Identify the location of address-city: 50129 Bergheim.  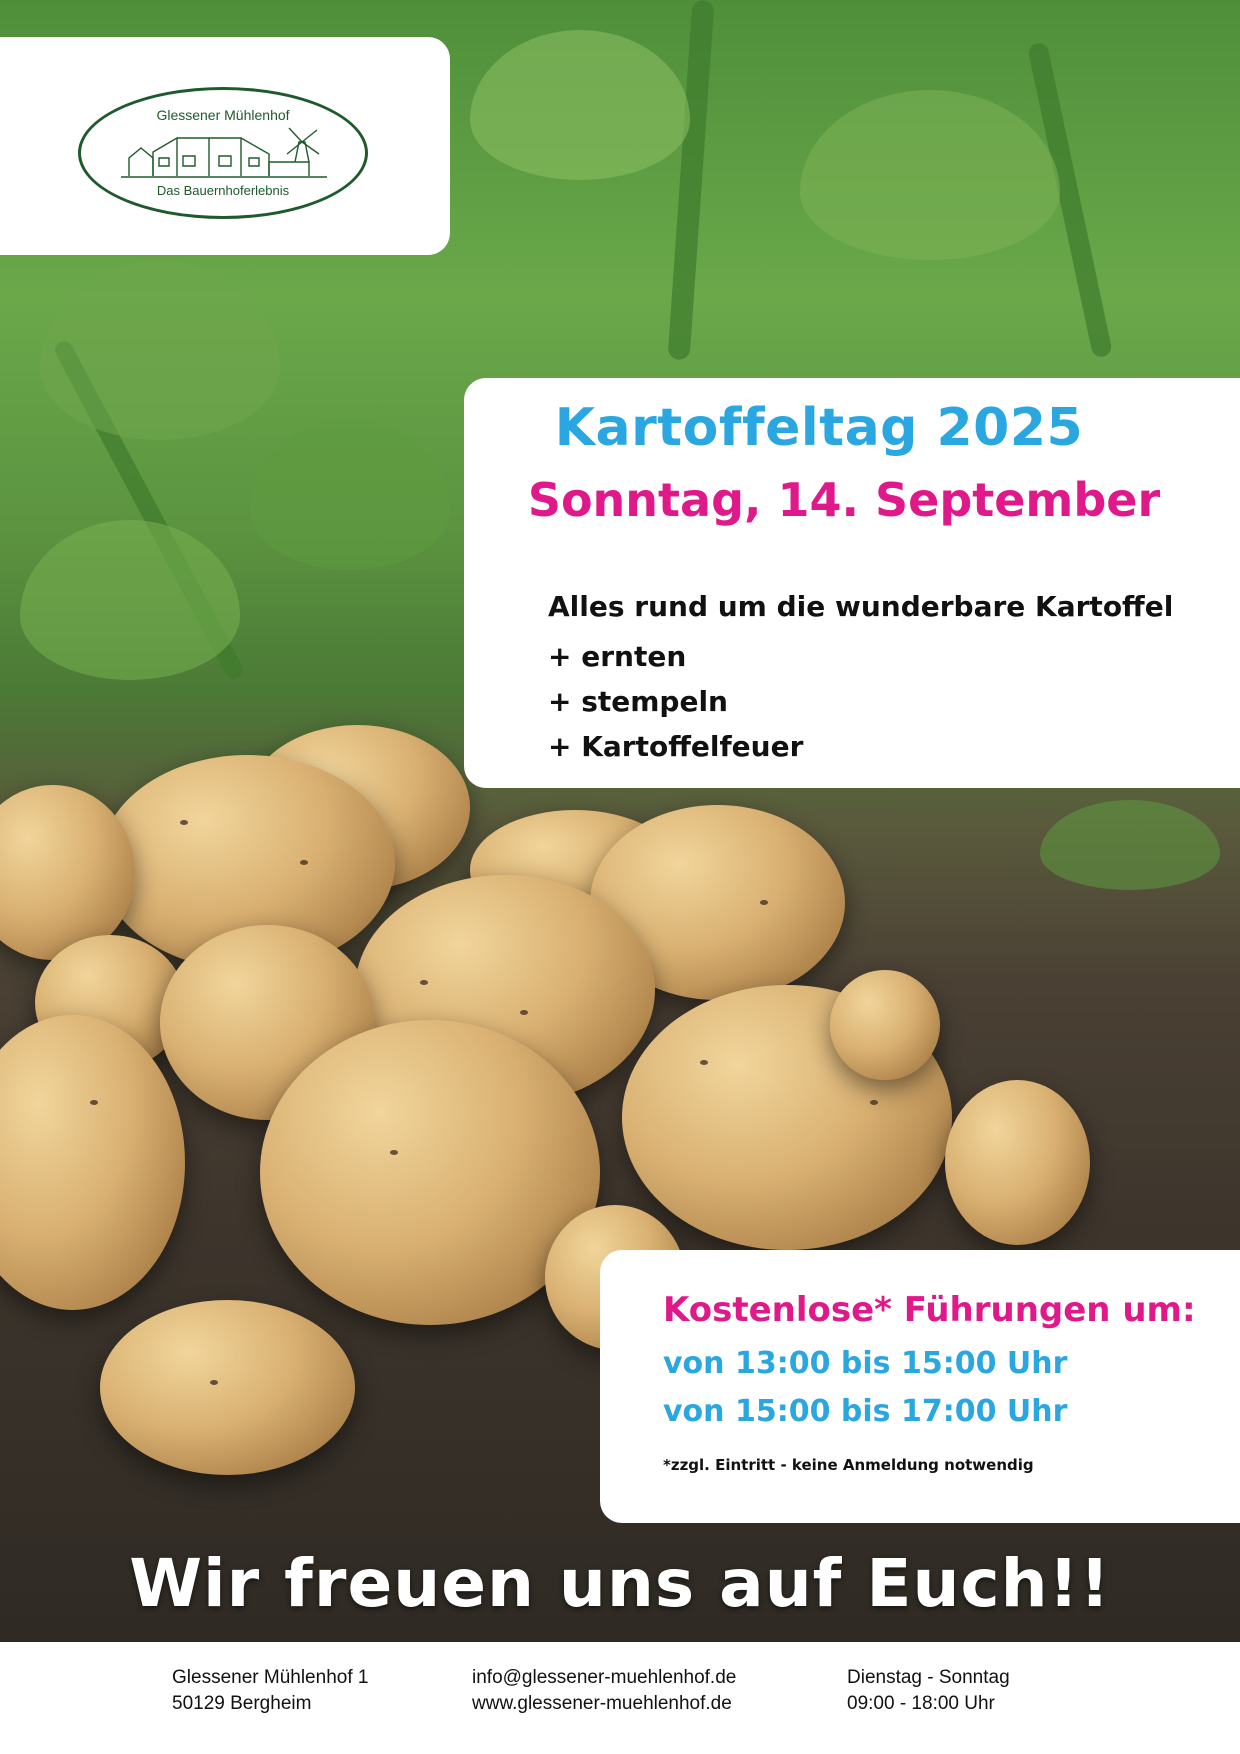
(242, 1703).